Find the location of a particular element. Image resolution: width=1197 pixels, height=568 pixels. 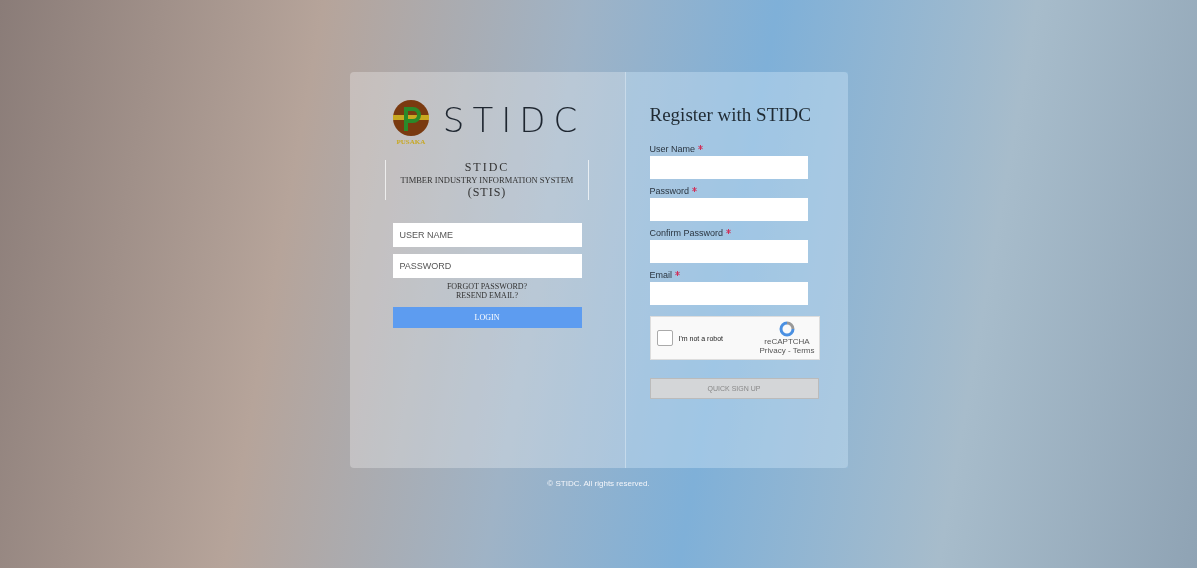

text-link: RESEND EMAIL? is located at coordinates (487, 295).